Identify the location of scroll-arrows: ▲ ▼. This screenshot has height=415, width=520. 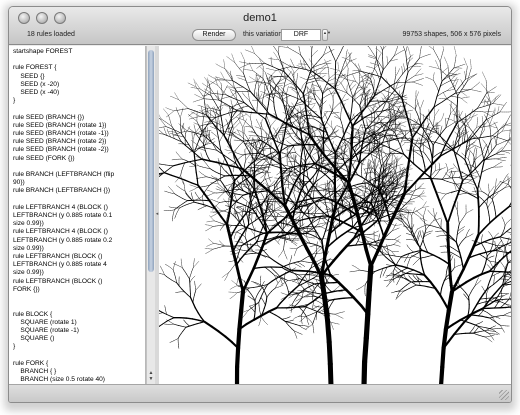
(151, 376).